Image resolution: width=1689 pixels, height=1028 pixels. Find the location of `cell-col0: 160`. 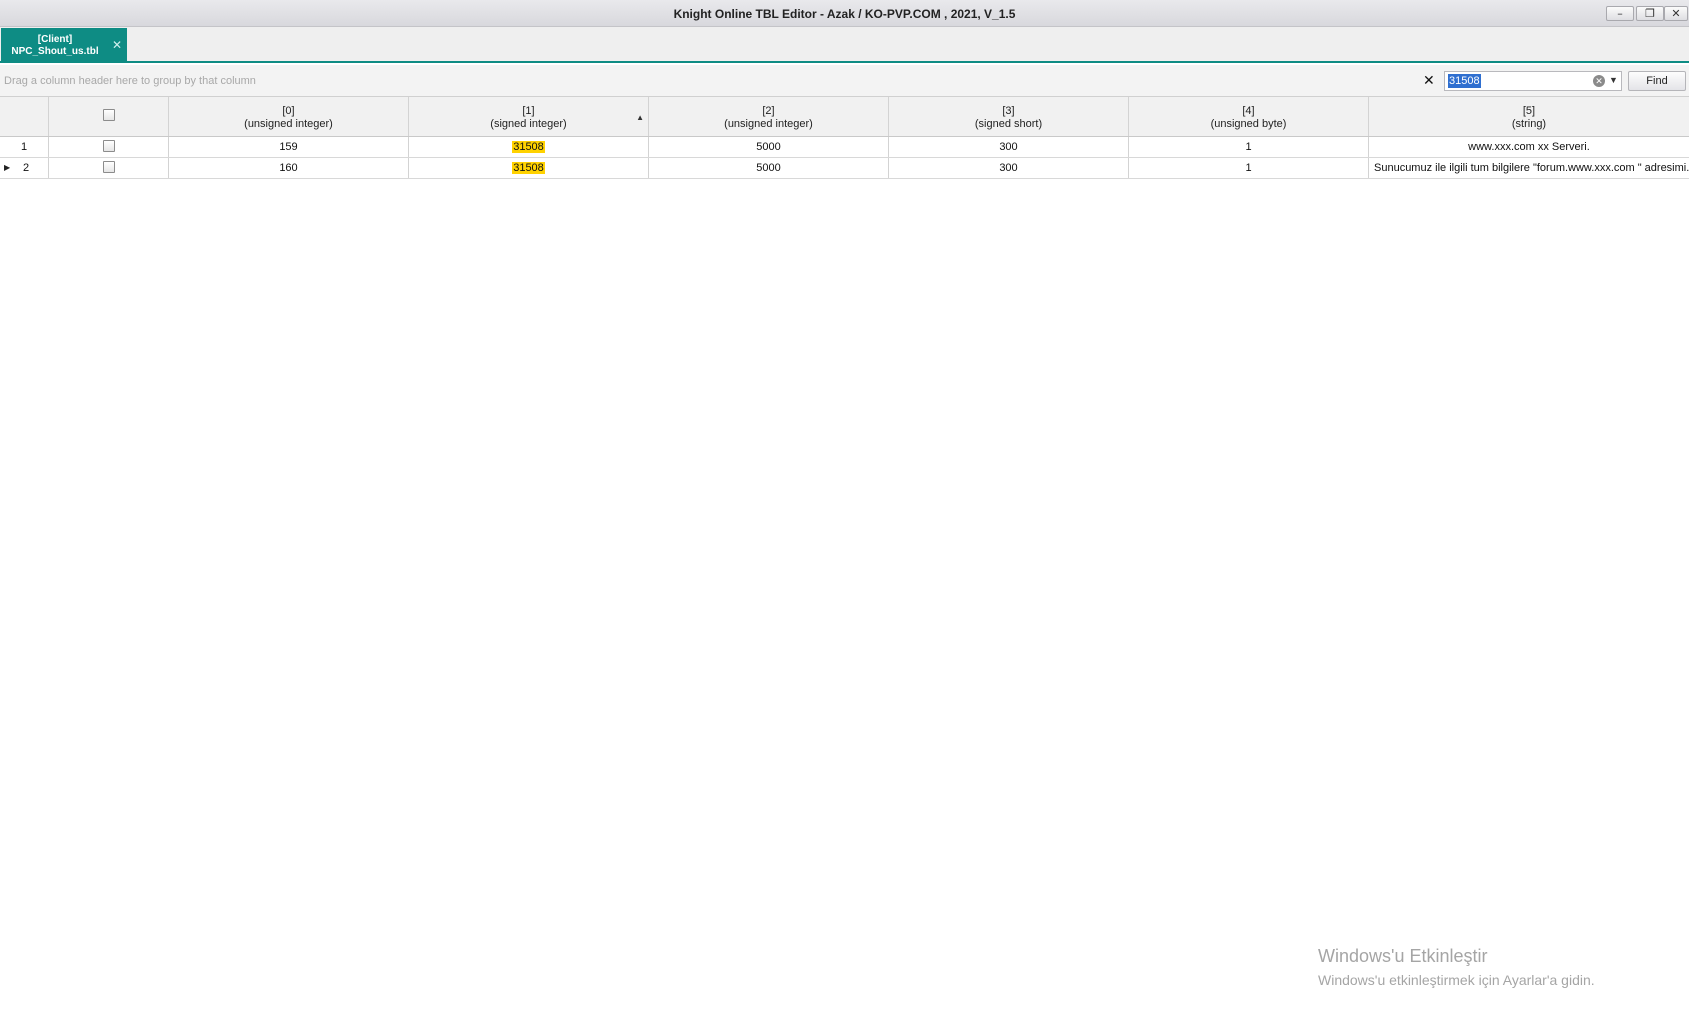

cell-col0: 160 is located at coordinates (289, 168).